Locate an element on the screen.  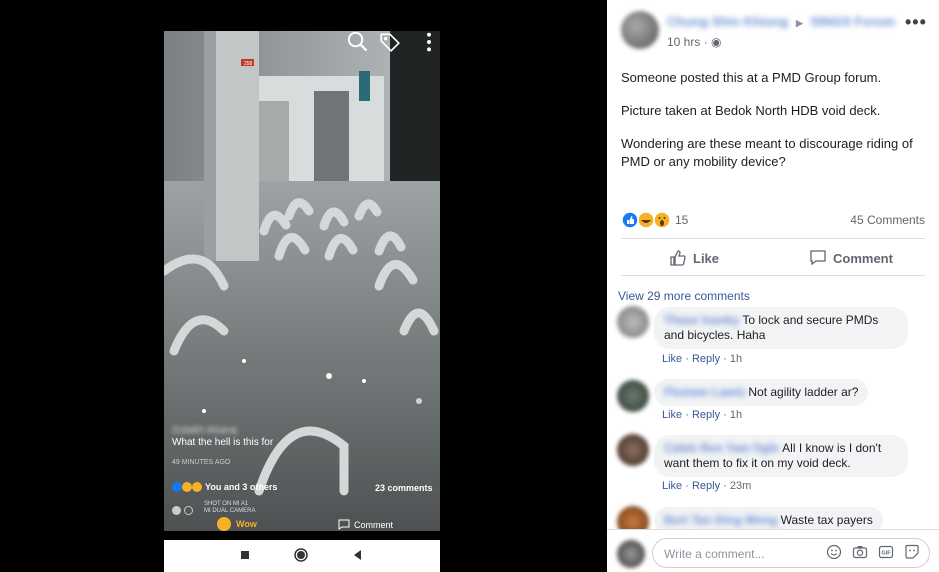
overflow-menu-icon is located at coordinates (429, 42).